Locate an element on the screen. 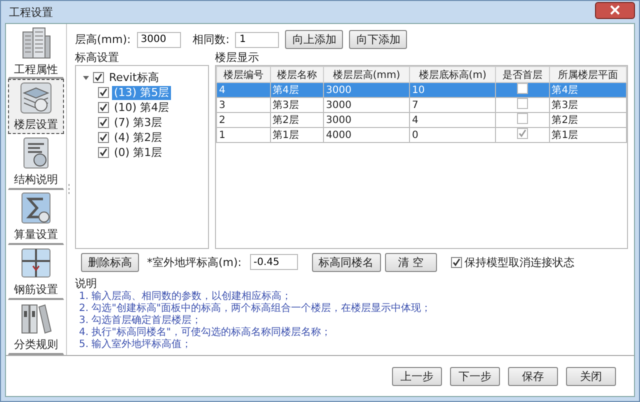 This screenshot has height=402, width=640. table-cell: 2 is located at coordinates (243, 120).